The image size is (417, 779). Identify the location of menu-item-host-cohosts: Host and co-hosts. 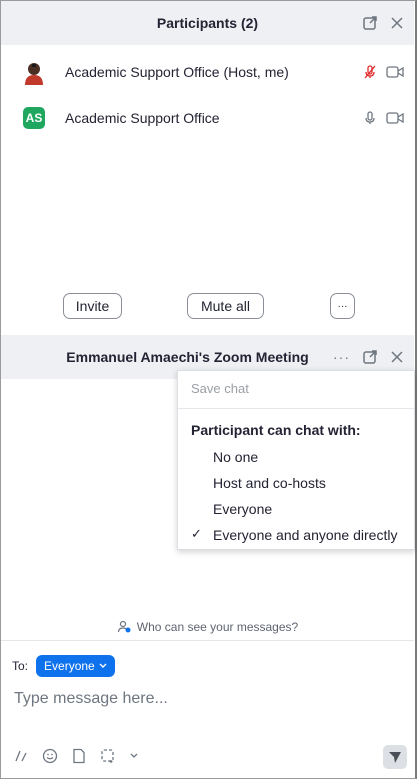
(269, 483).